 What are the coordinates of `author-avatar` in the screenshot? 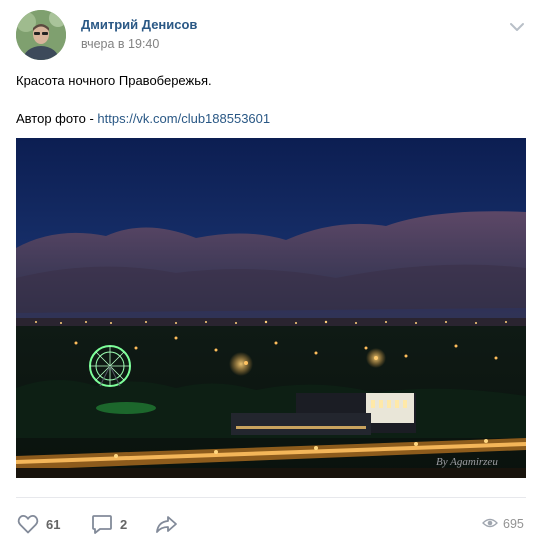 It's located at (41, 35).